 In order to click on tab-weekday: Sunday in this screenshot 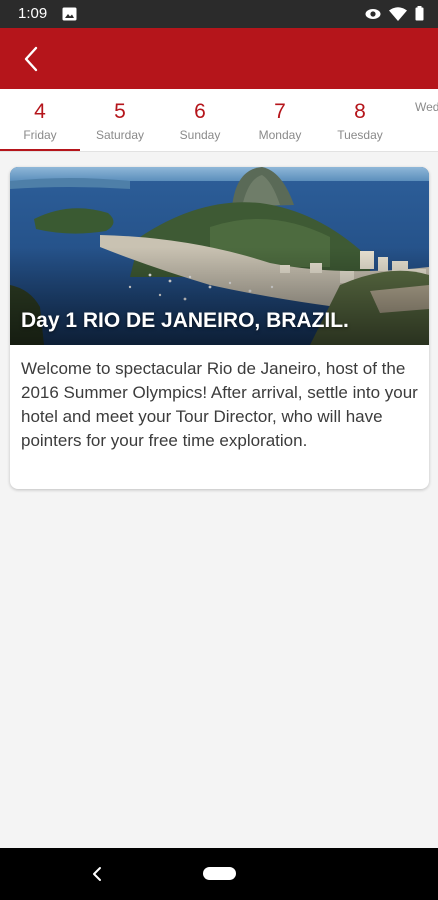, I will do `click(200, 135)`.